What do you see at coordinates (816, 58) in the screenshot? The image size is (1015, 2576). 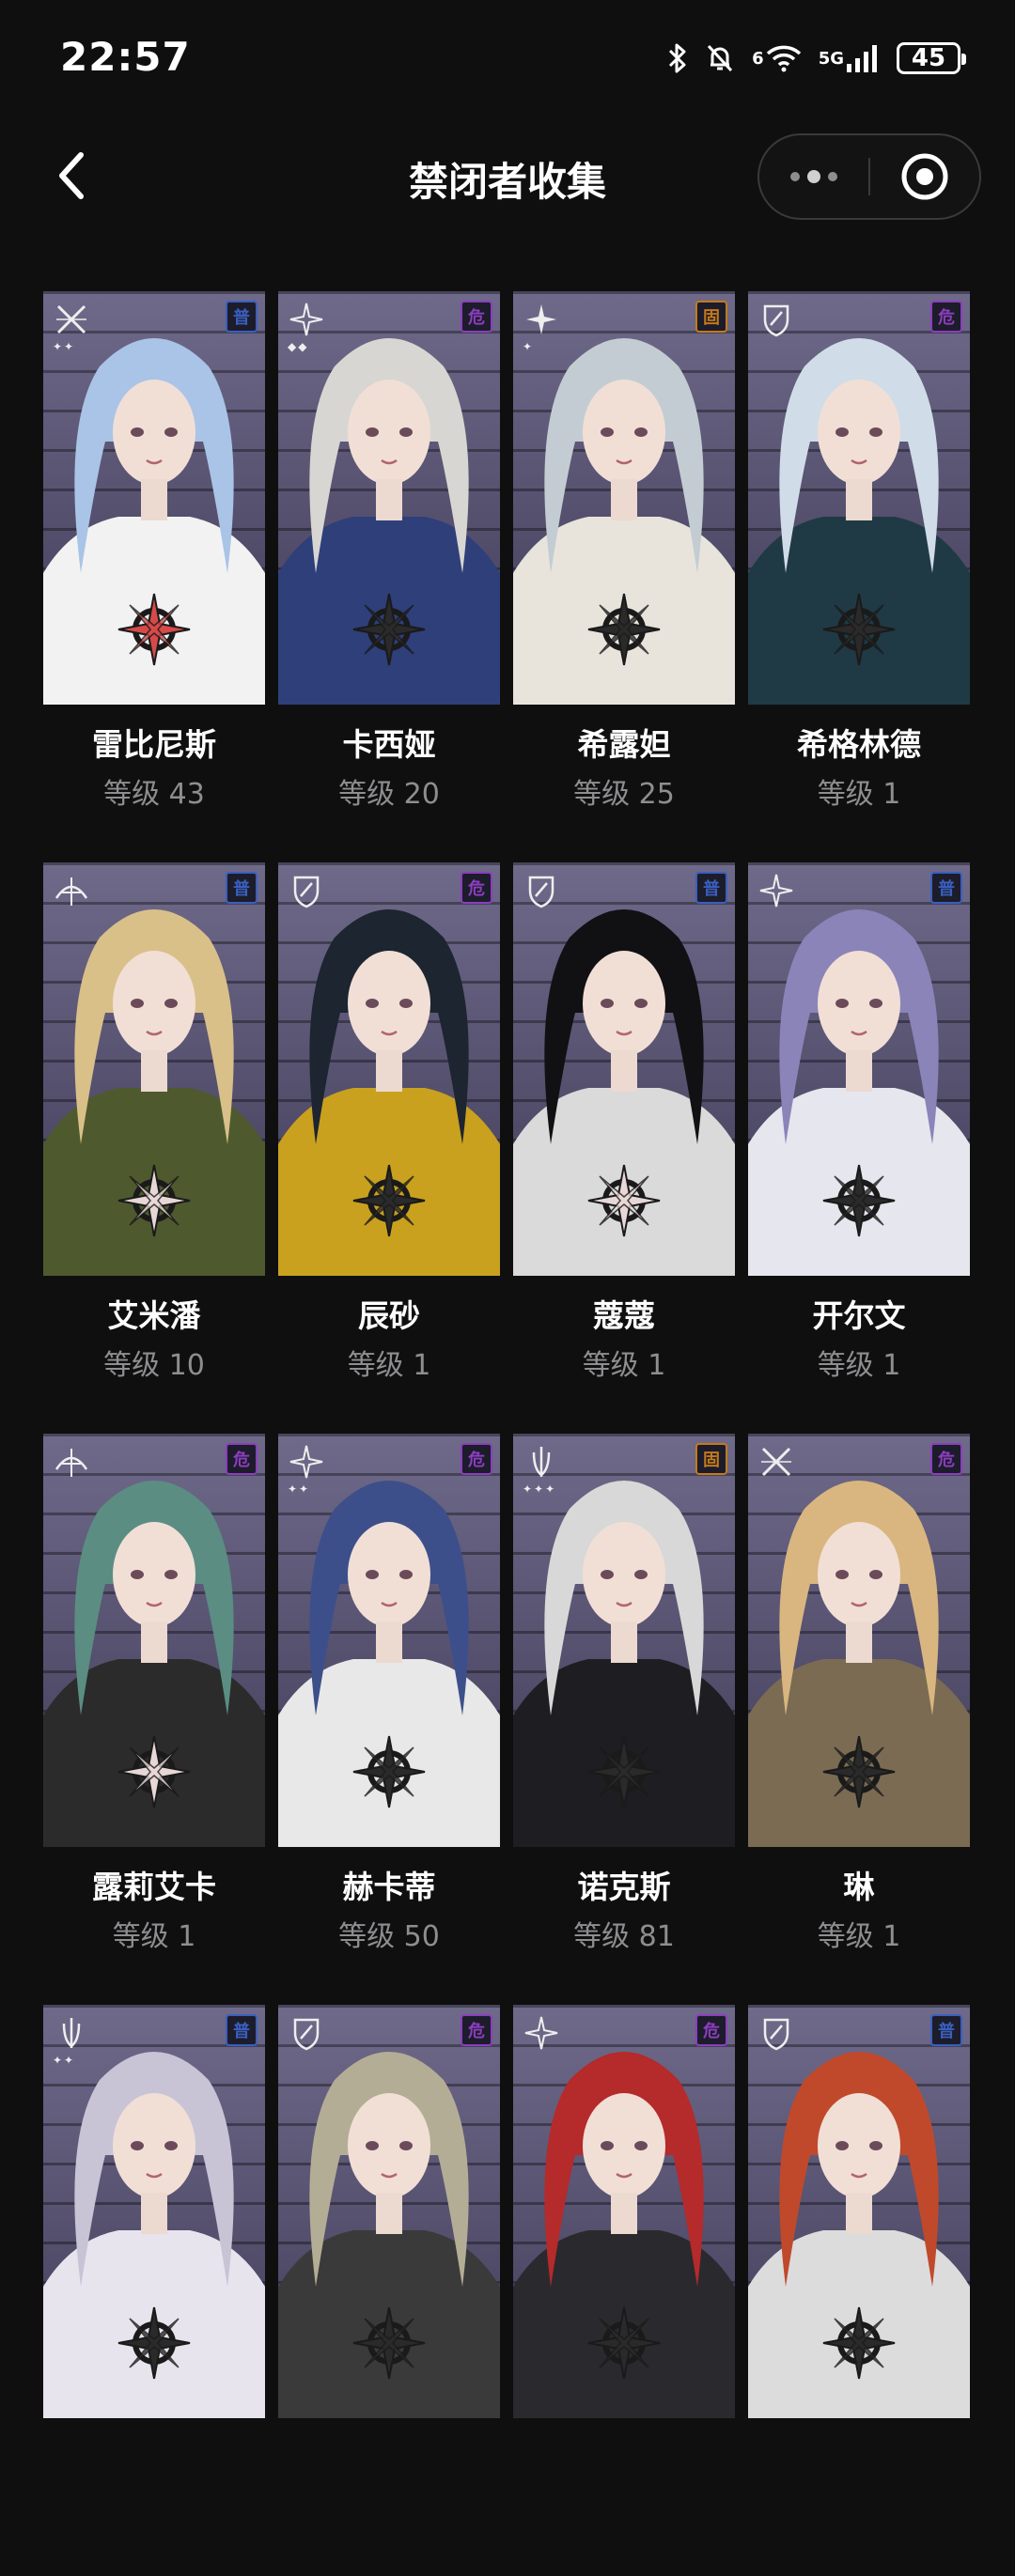 I see `status-icons: 6 5G 45` at bounding box center [816, 58].